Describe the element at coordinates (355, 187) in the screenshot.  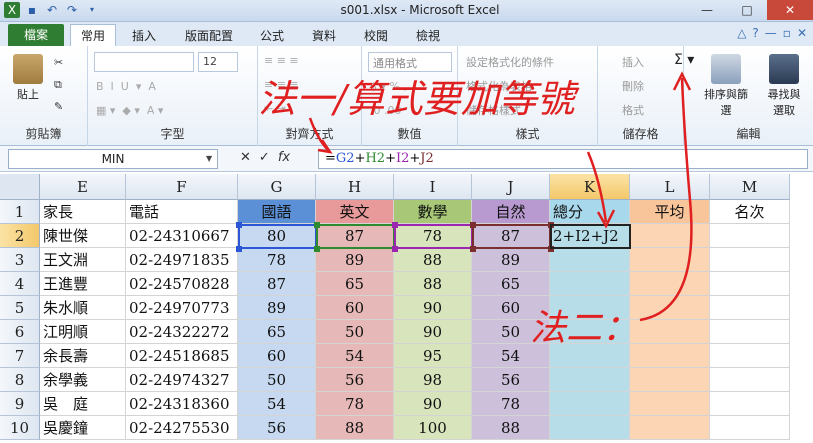
I see `column-header-h: H` at that location.